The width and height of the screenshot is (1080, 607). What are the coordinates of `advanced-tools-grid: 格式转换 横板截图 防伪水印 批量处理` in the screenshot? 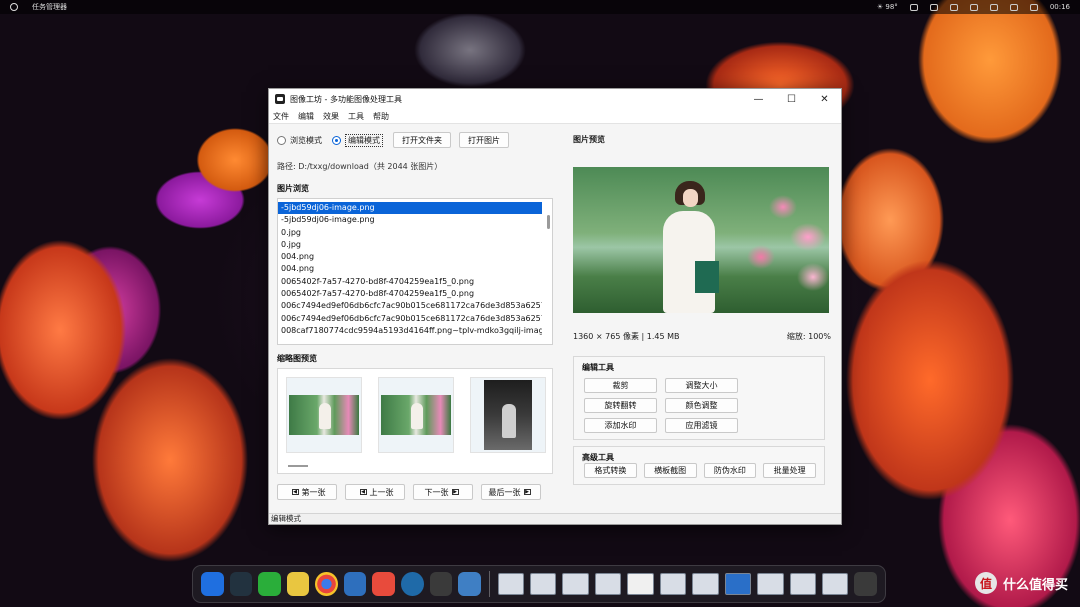 It's located at (699, 470).